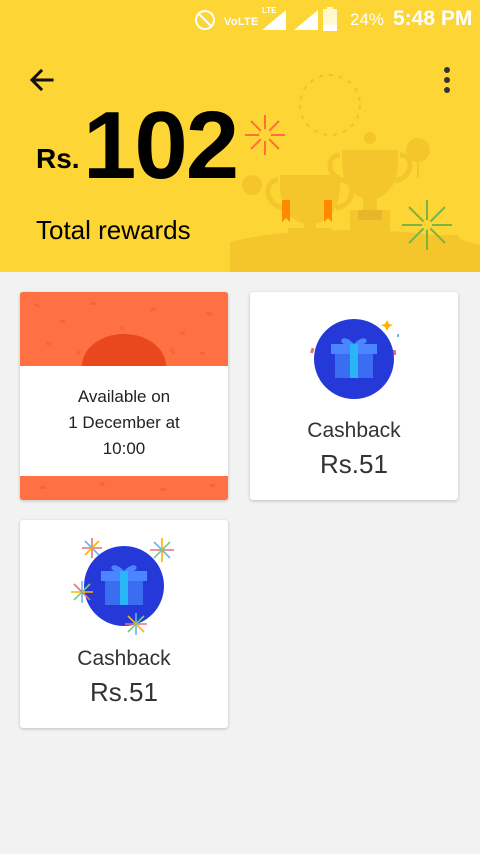  Describe the element at coordinates (42, 80) in the screenshot. I see `arrow-back-icon` at that location.